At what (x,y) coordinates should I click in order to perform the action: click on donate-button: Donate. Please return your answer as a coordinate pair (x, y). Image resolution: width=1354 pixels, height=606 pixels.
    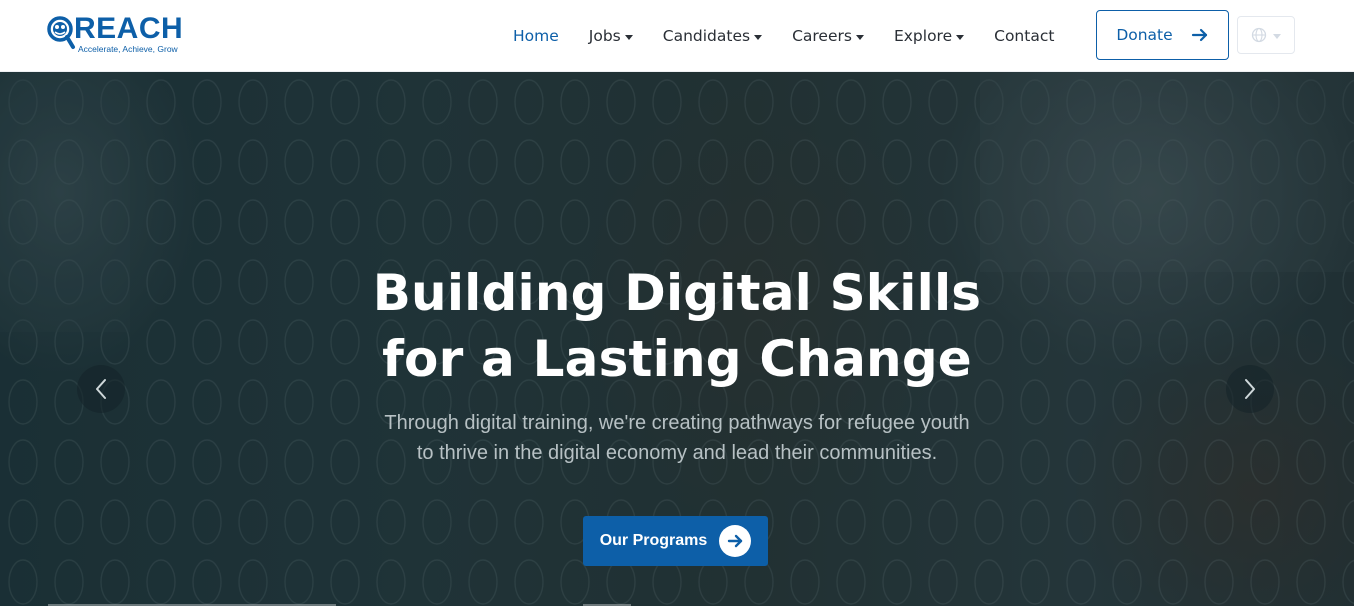
    Looking at the image, I should click on (1162, 35).